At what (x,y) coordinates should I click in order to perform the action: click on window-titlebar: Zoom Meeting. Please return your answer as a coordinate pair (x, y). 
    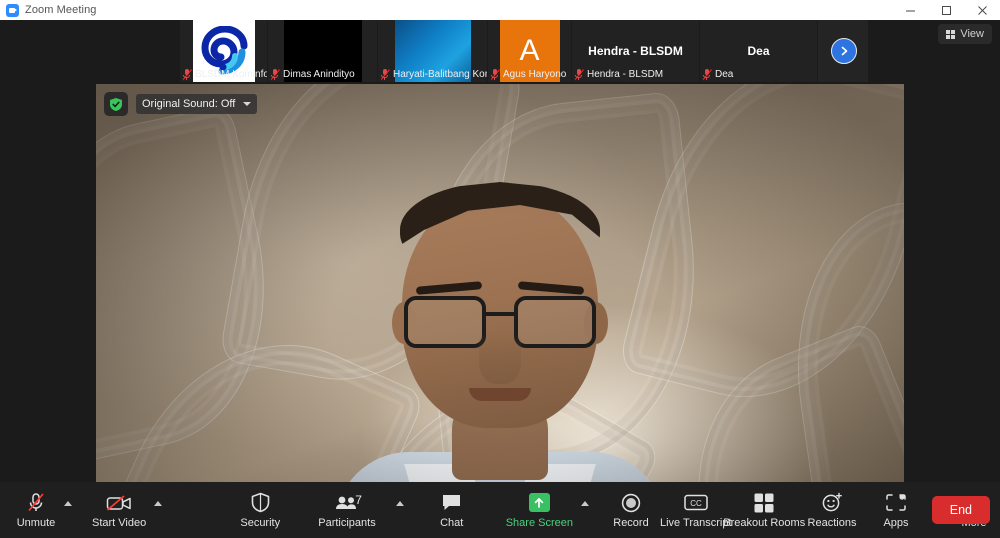
    Looking at the image, I should click on (500, 10).